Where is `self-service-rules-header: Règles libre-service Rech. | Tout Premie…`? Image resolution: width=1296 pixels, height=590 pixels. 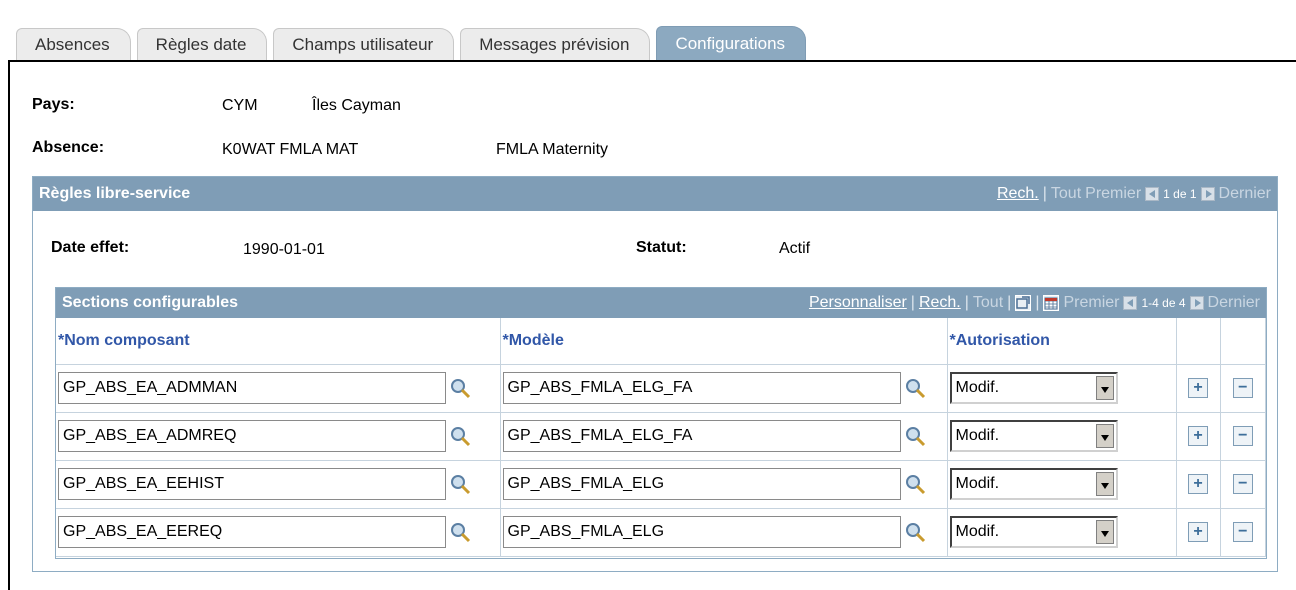 self-service-rules-header: Règles libre-service Rech. | Tout Premie… is located at coordinates (655, 194).